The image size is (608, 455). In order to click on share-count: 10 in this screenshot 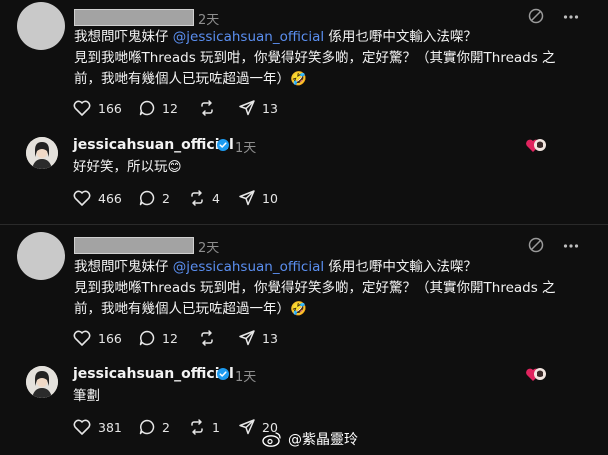, I will do `click(270, 198)`.